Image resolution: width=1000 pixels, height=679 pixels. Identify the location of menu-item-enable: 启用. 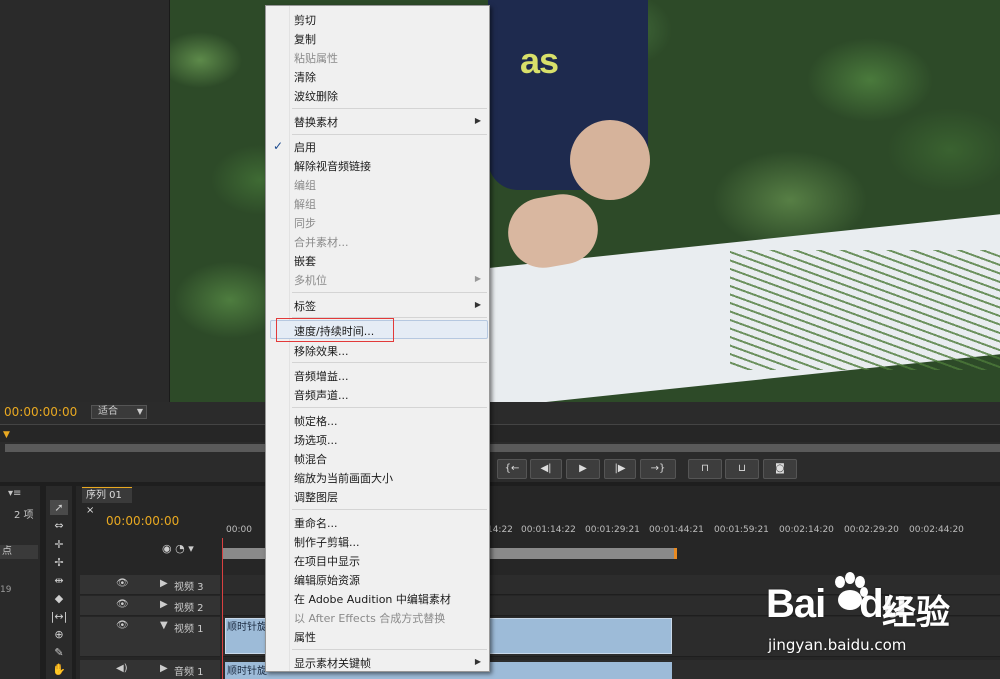
(305, 147).